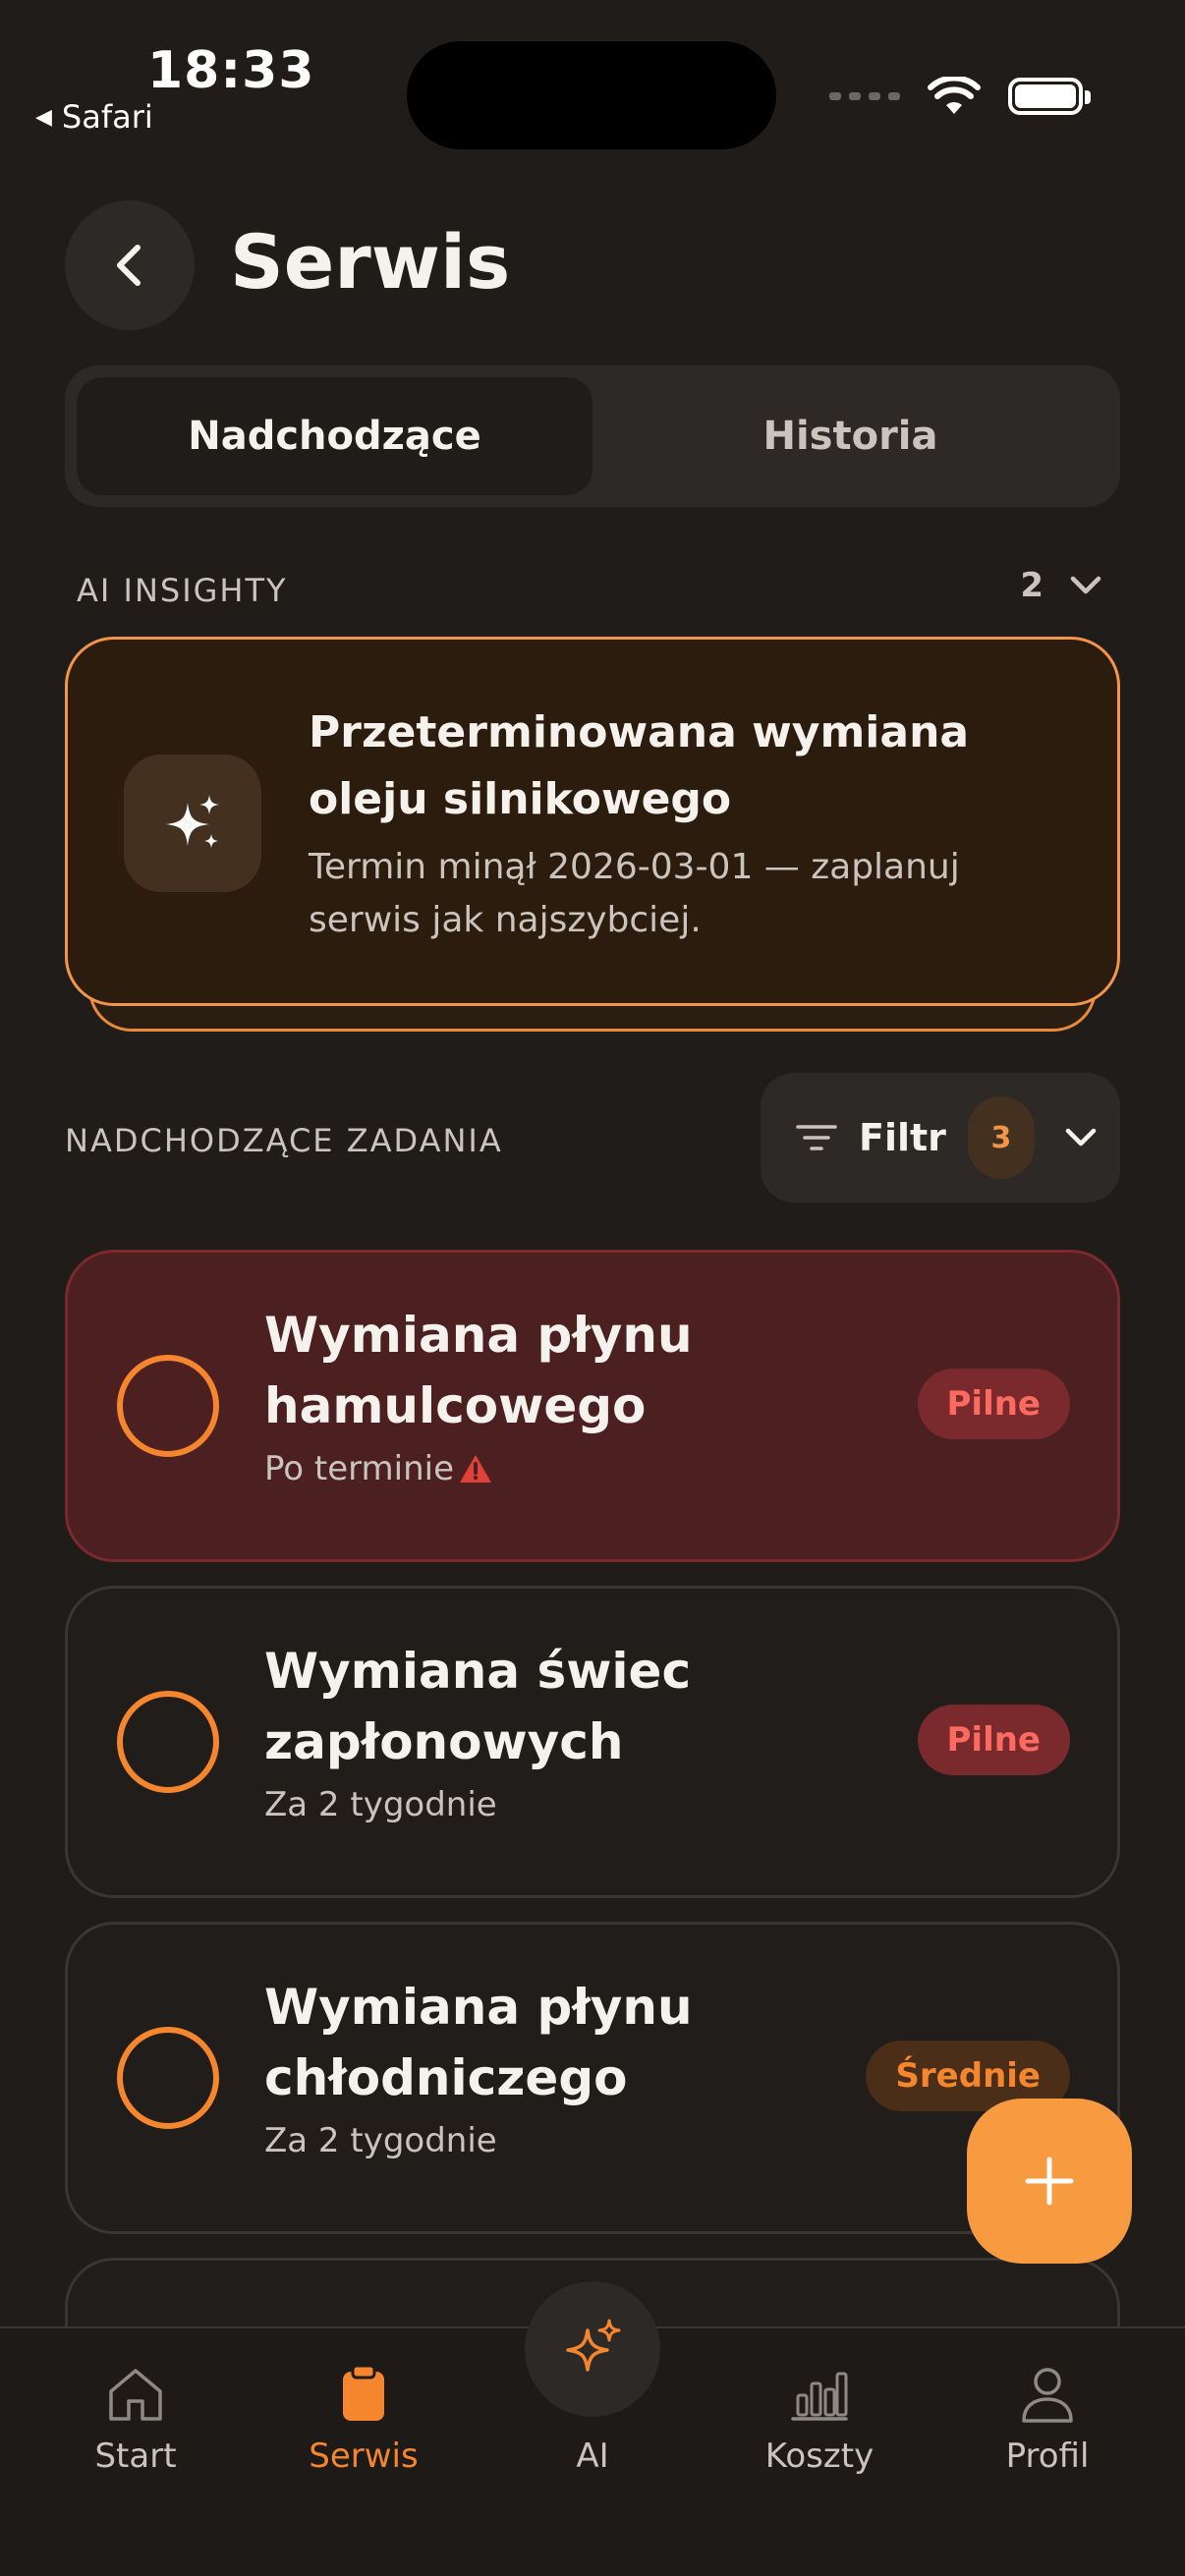 This screenshot has width=1185, height=2576. I want to click on plus-icon, so click(1049, 2181).